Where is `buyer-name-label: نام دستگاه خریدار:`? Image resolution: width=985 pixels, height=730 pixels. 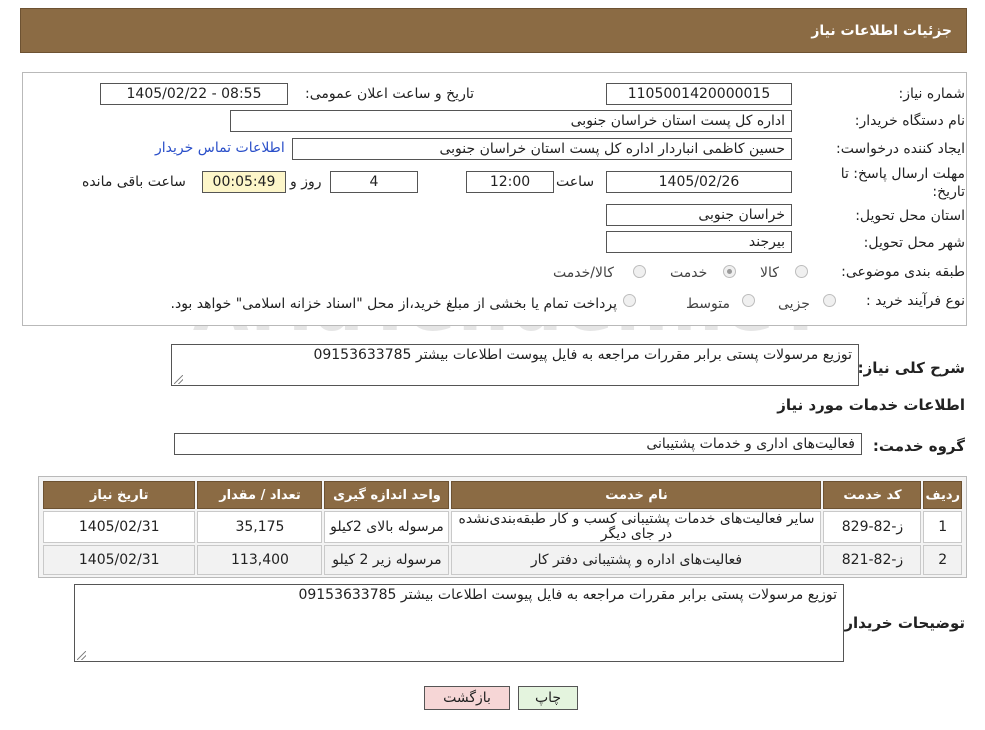 buyer-name-label: نام دستگاه خریدار: is located at coordinates (909, 121).